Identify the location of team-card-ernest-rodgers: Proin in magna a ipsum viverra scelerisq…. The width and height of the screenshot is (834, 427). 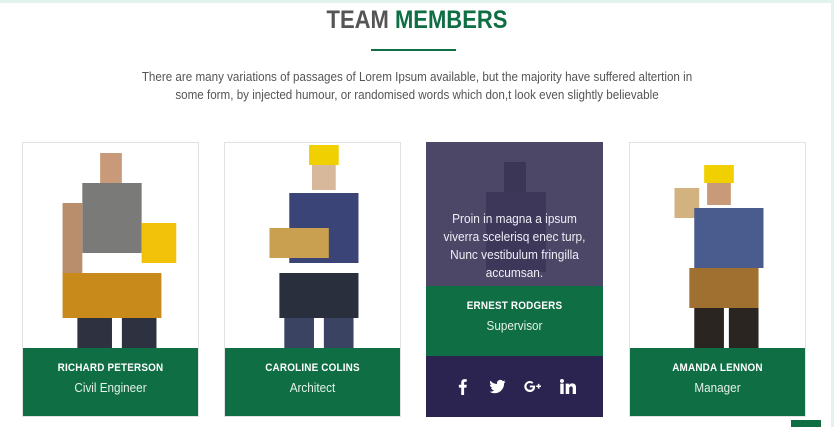
(514, 279).